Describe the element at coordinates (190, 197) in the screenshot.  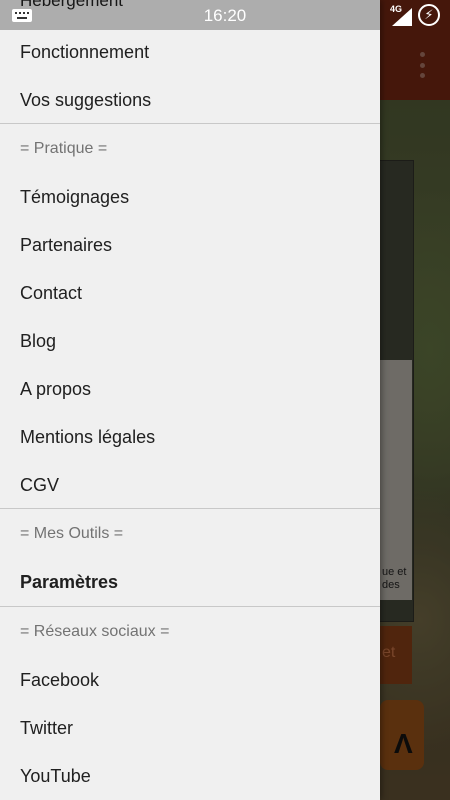
I see `drawer-item-temoignages: Témoignages` at that location.